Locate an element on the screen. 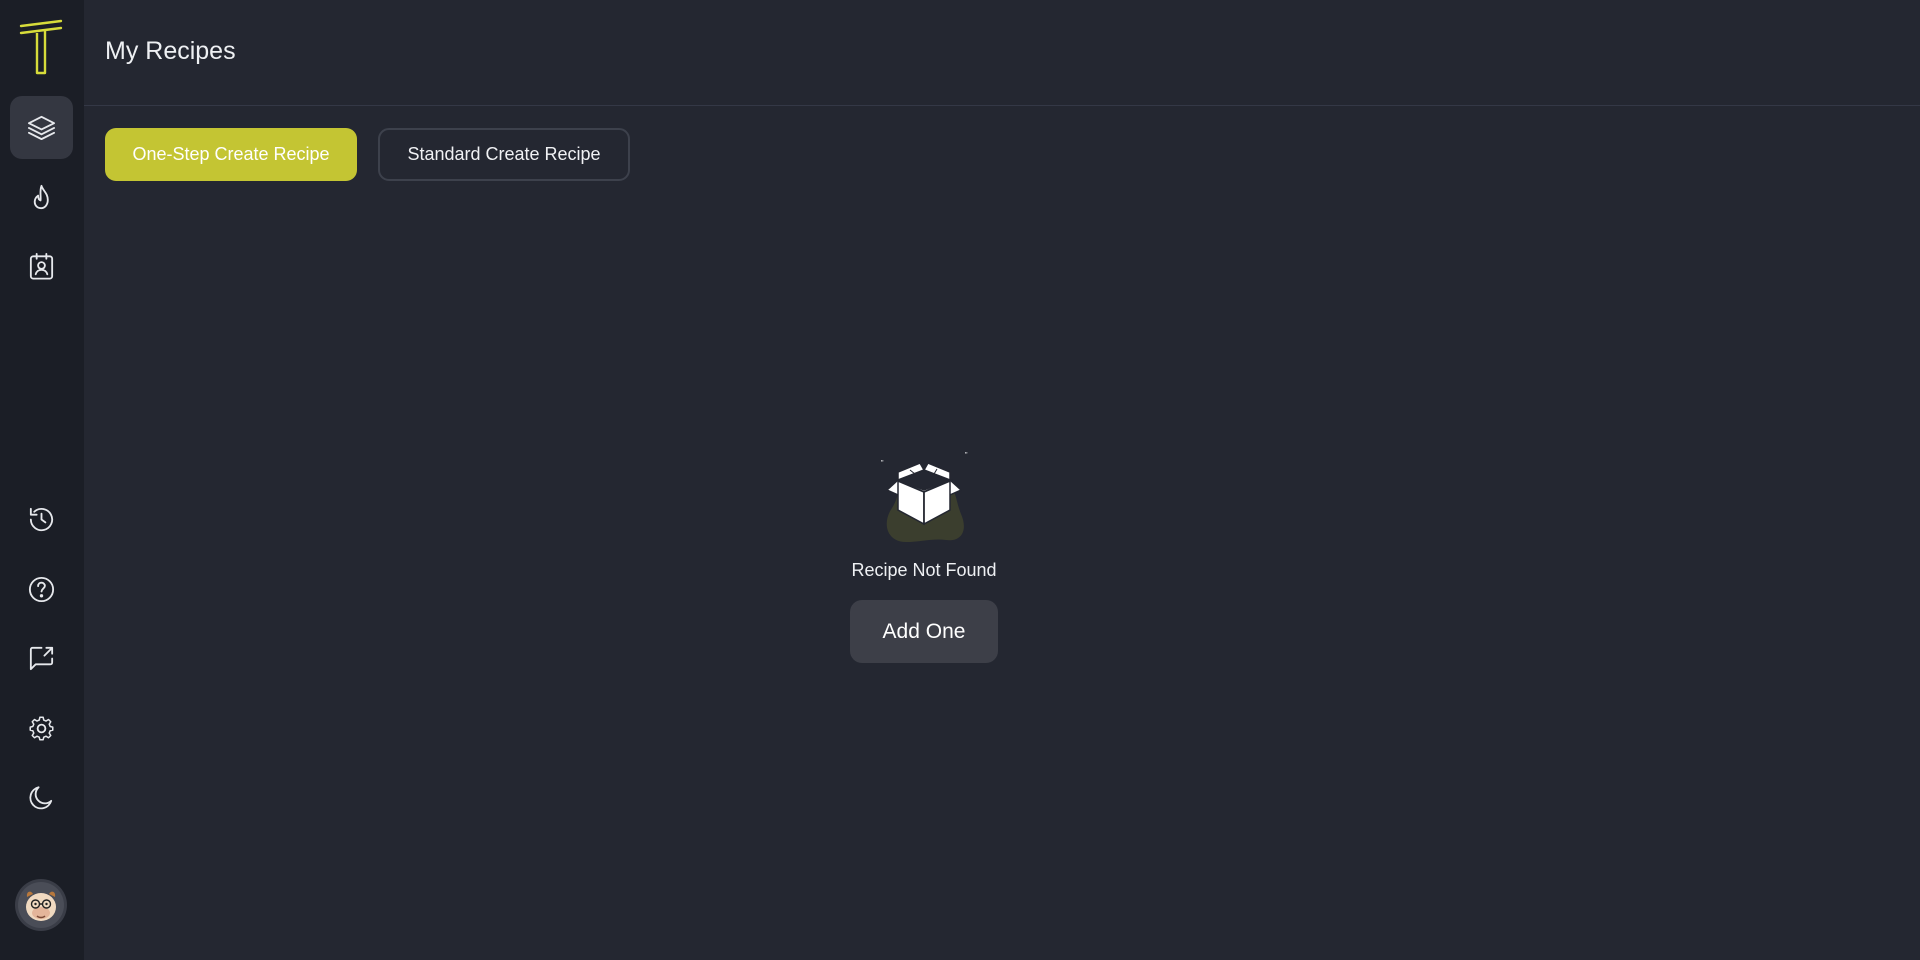 The height and width of the screenshot is (960, 1920). sidebar-item-feedback is located at coordinates (41, 658).